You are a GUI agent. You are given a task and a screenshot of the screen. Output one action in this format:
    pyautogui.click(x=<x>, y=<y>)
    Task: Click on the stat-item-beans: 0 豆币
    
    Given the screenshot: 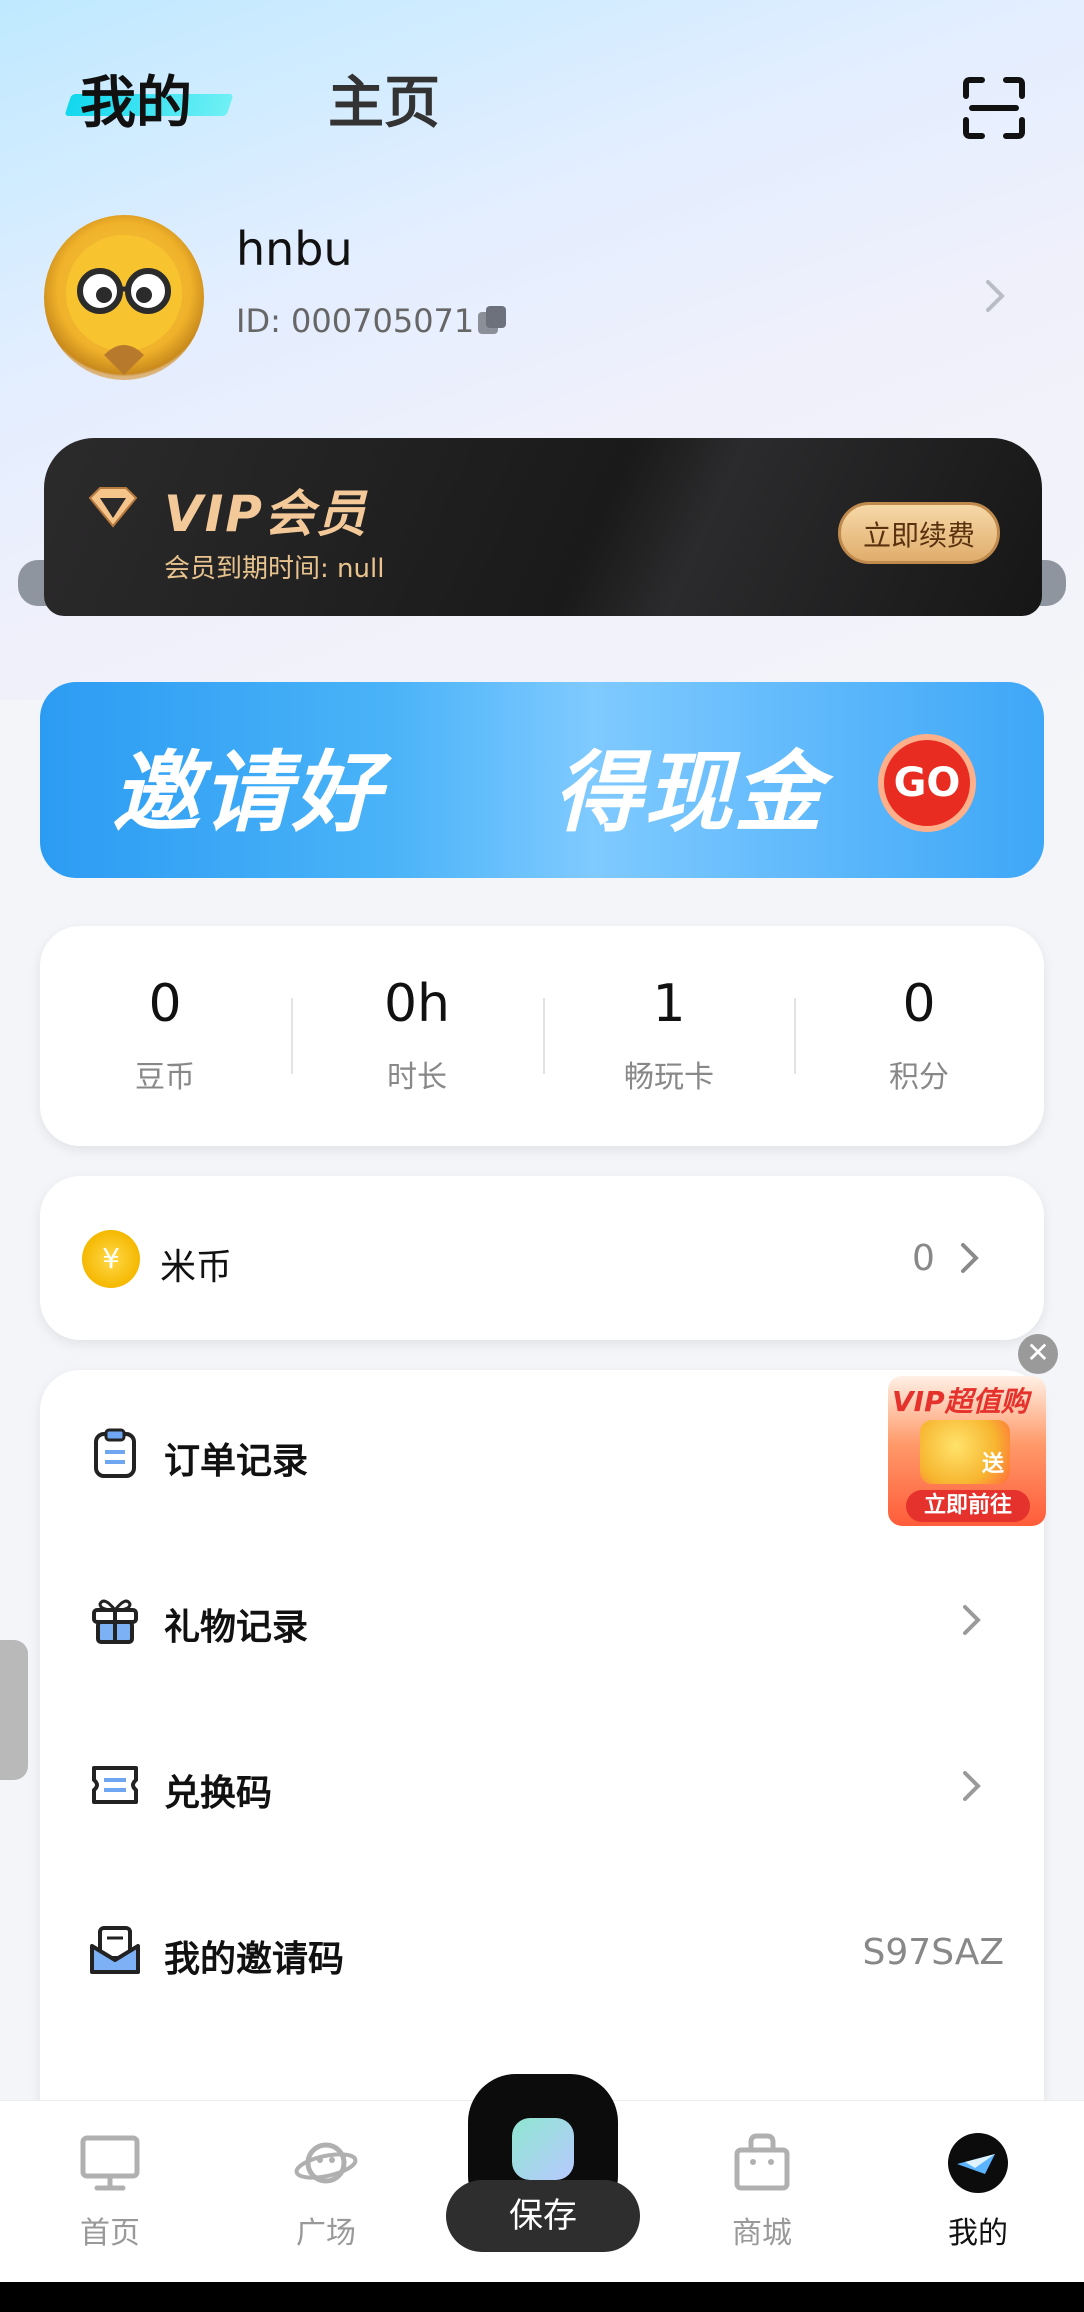 What is the action you would take?
    pyautogui.click(x=165, y=1035)
    